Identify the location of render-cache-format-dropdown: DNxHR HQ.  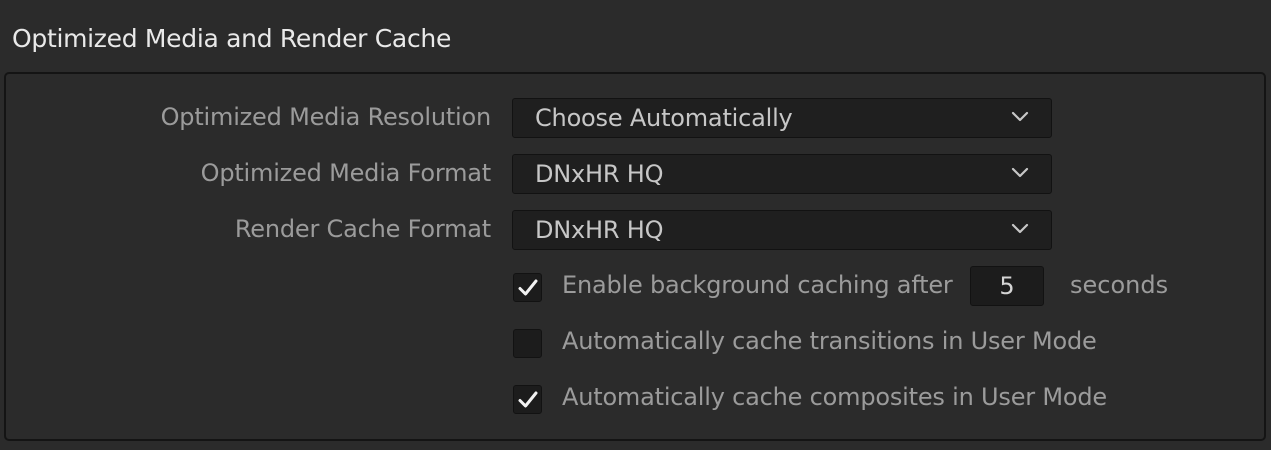
(782, 230).